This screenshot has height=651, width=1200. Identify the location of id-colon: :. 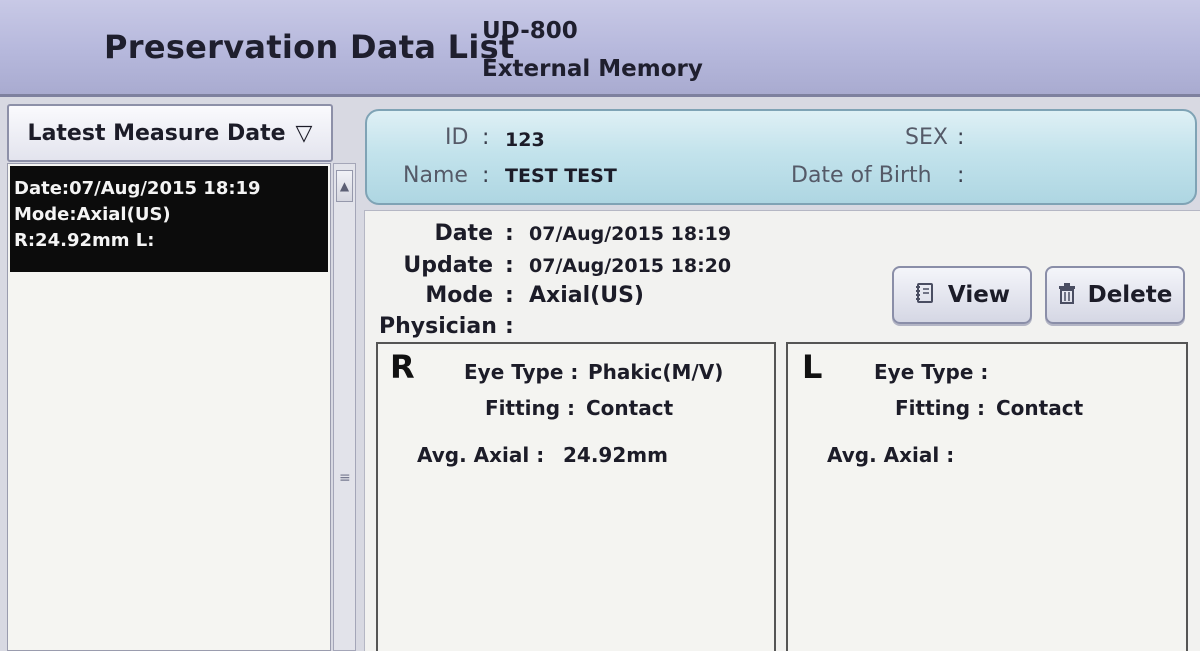
(486, 137).